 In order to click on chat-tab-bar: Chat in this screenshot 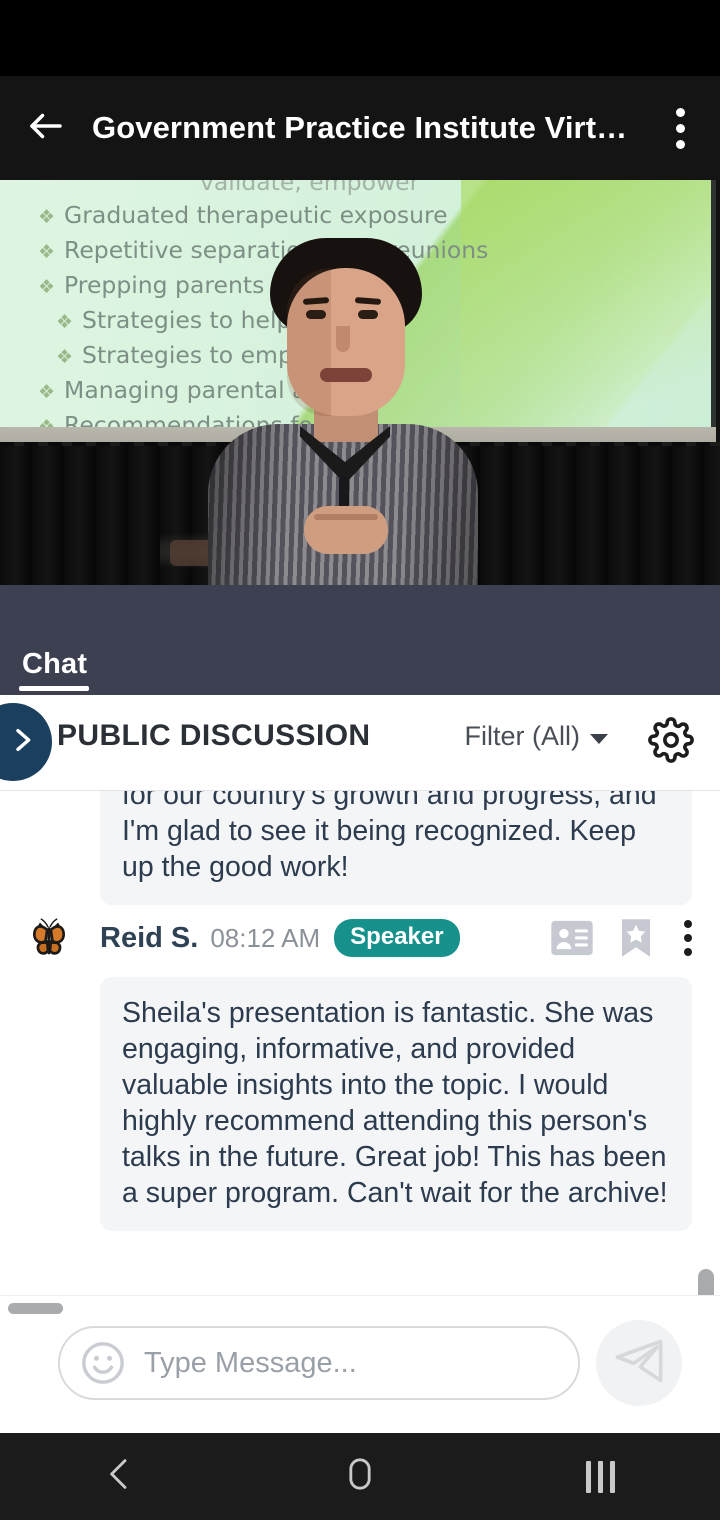, I will do `click(360, 640)`.